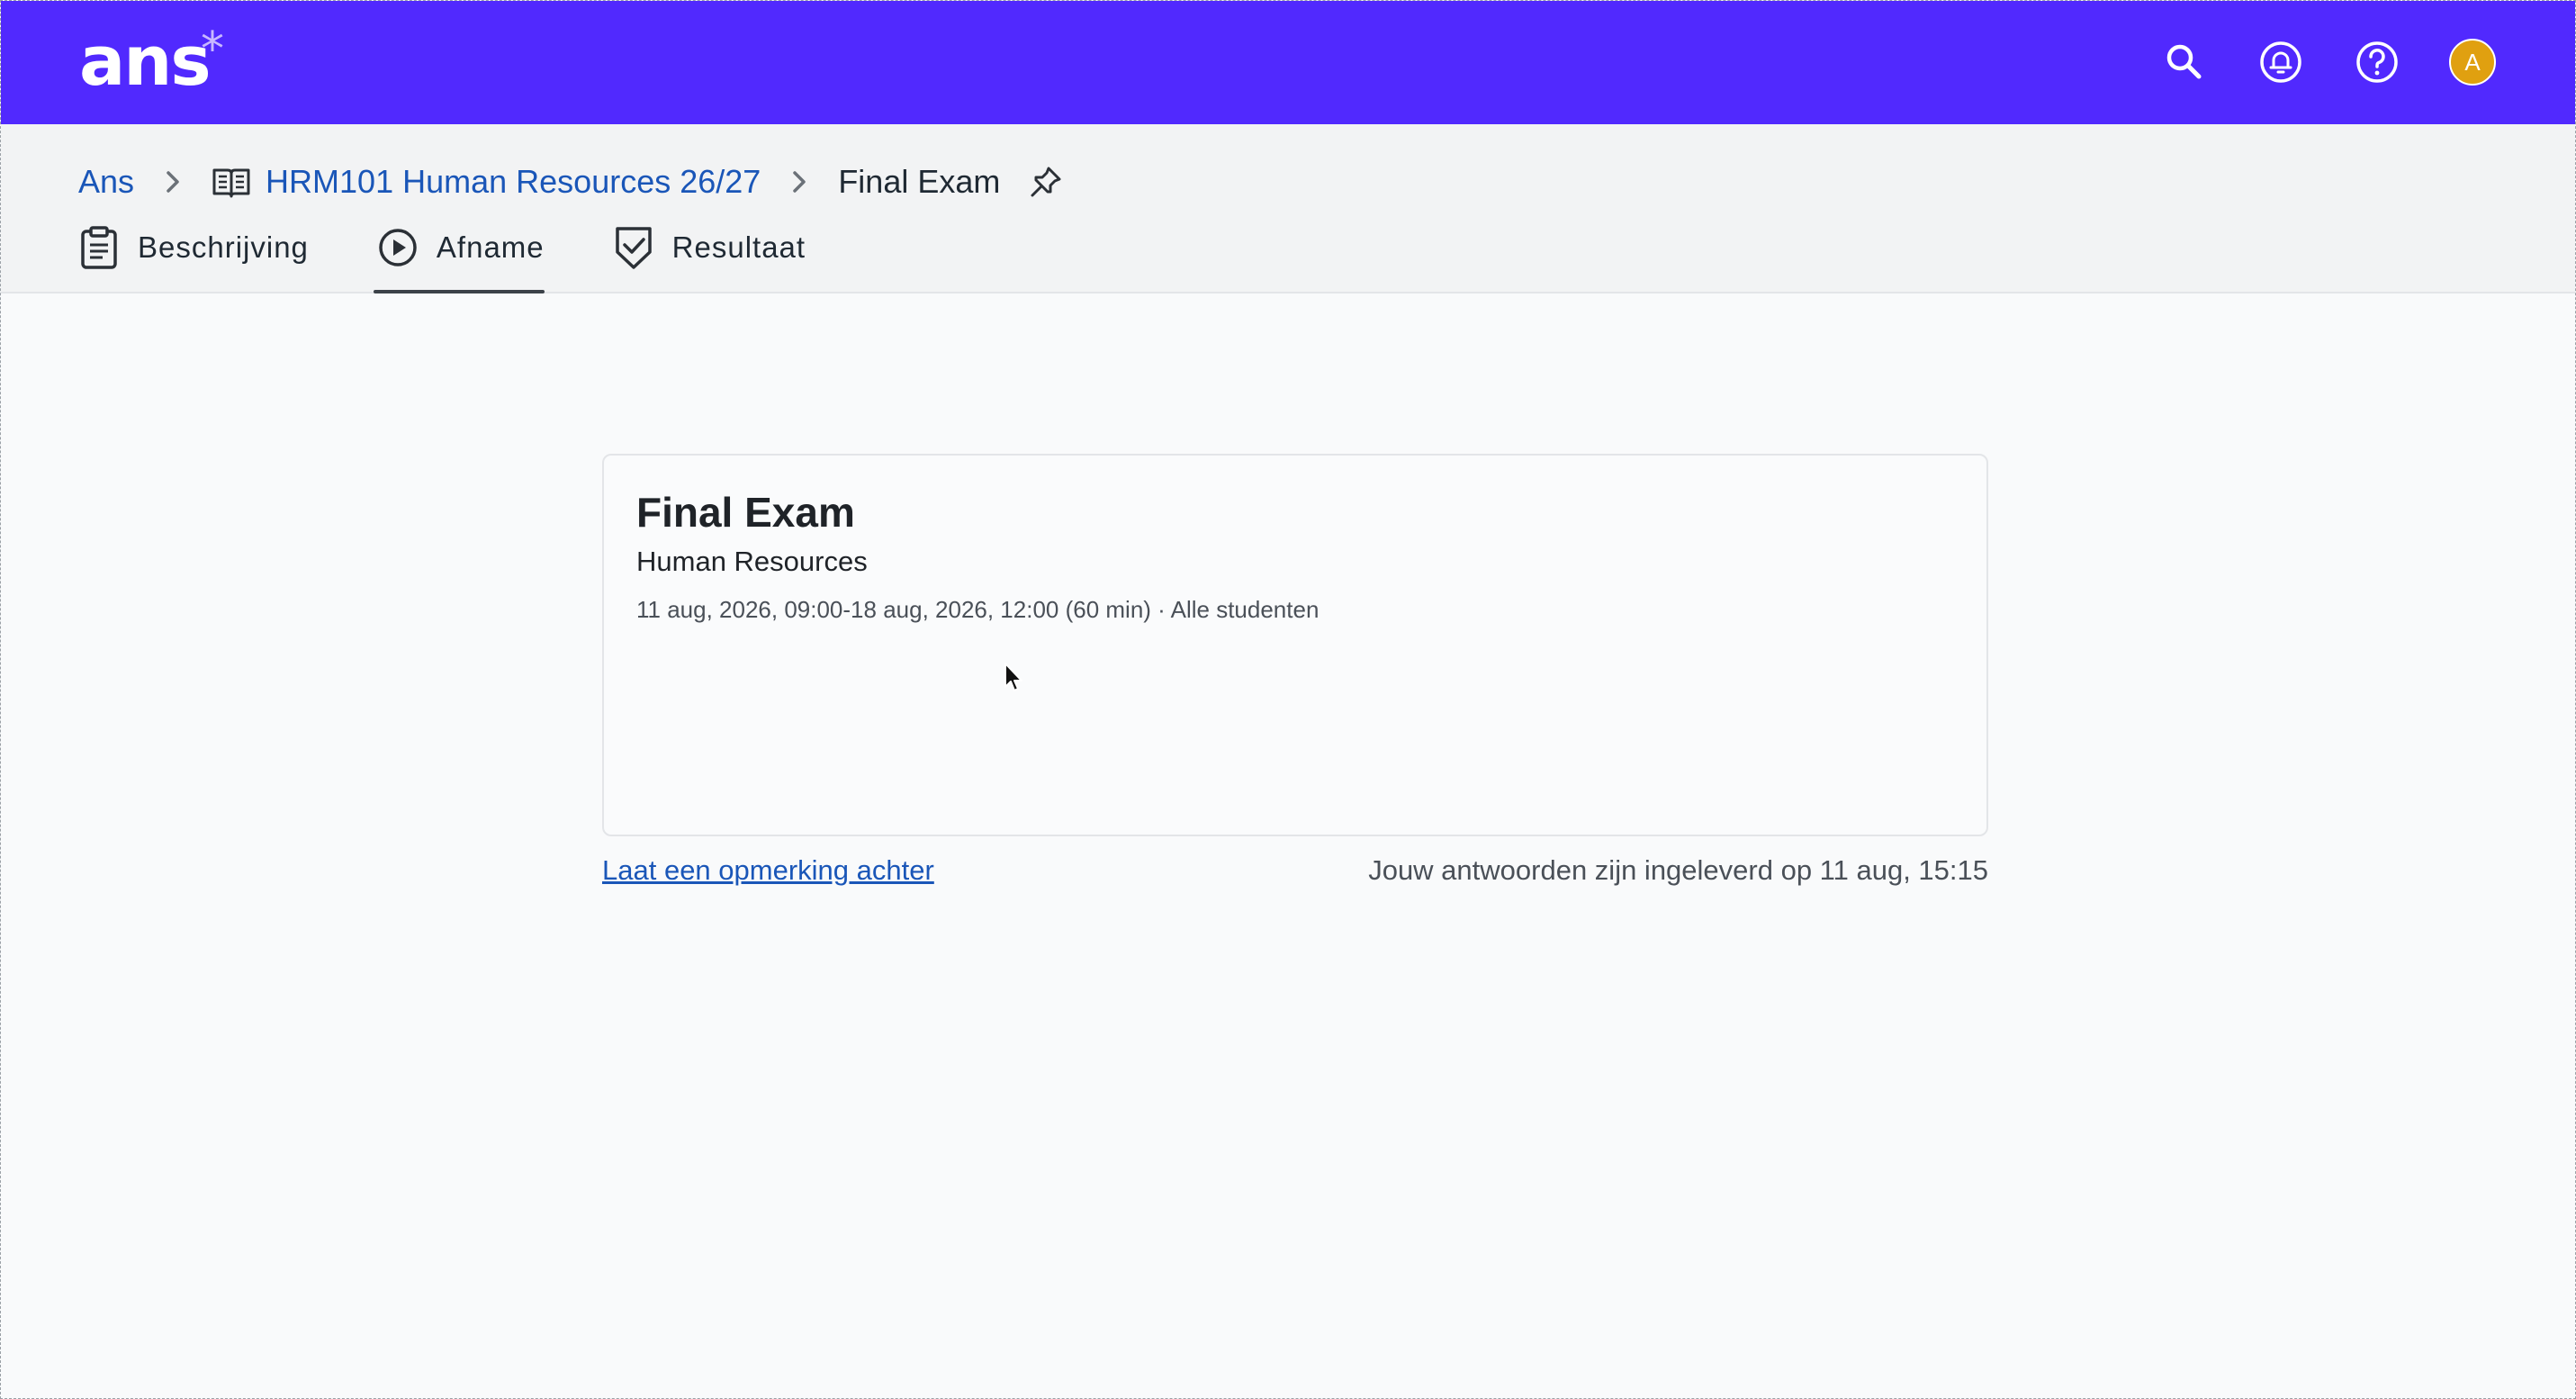 The width and height of the screenshot is (2576, 1399). Describe the element at coordinates (106, 182) in the screenshot. I see `breadcrumb-home-link: Ans` at that location.